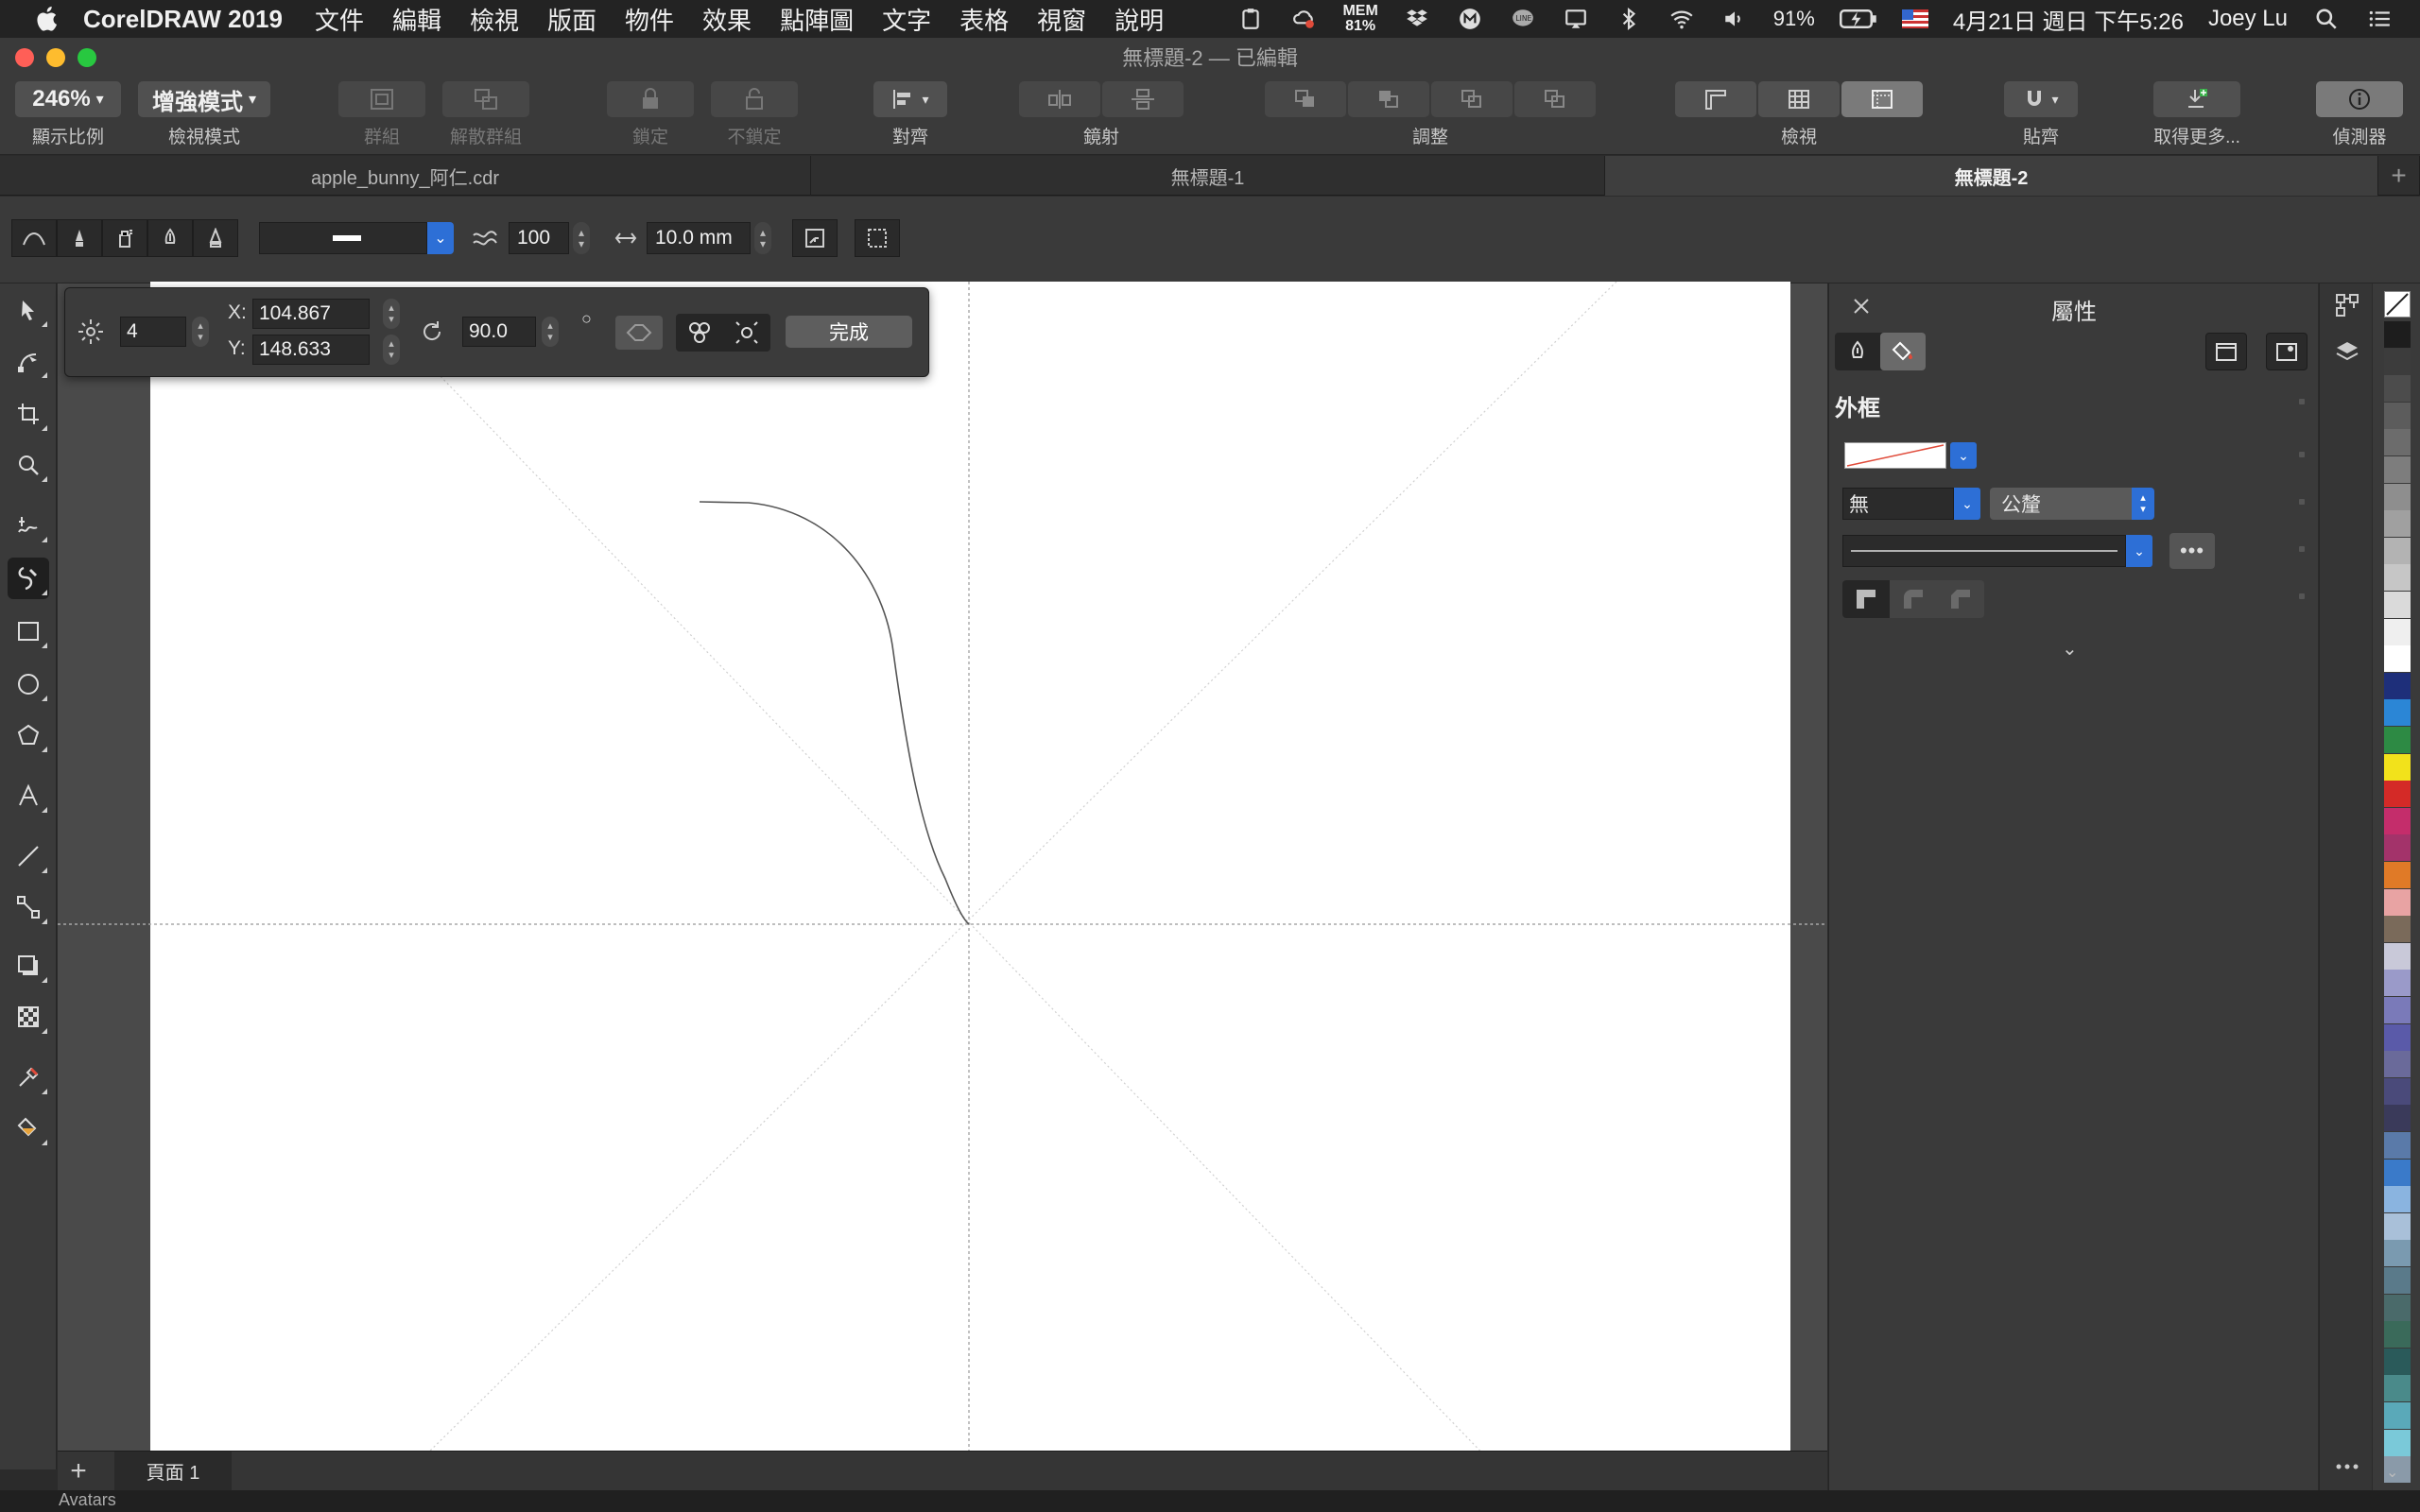 Image resolution: width=2420 pixels, height=1512 pixels. I want to click on menu-text: 文字, so click(906, 19).